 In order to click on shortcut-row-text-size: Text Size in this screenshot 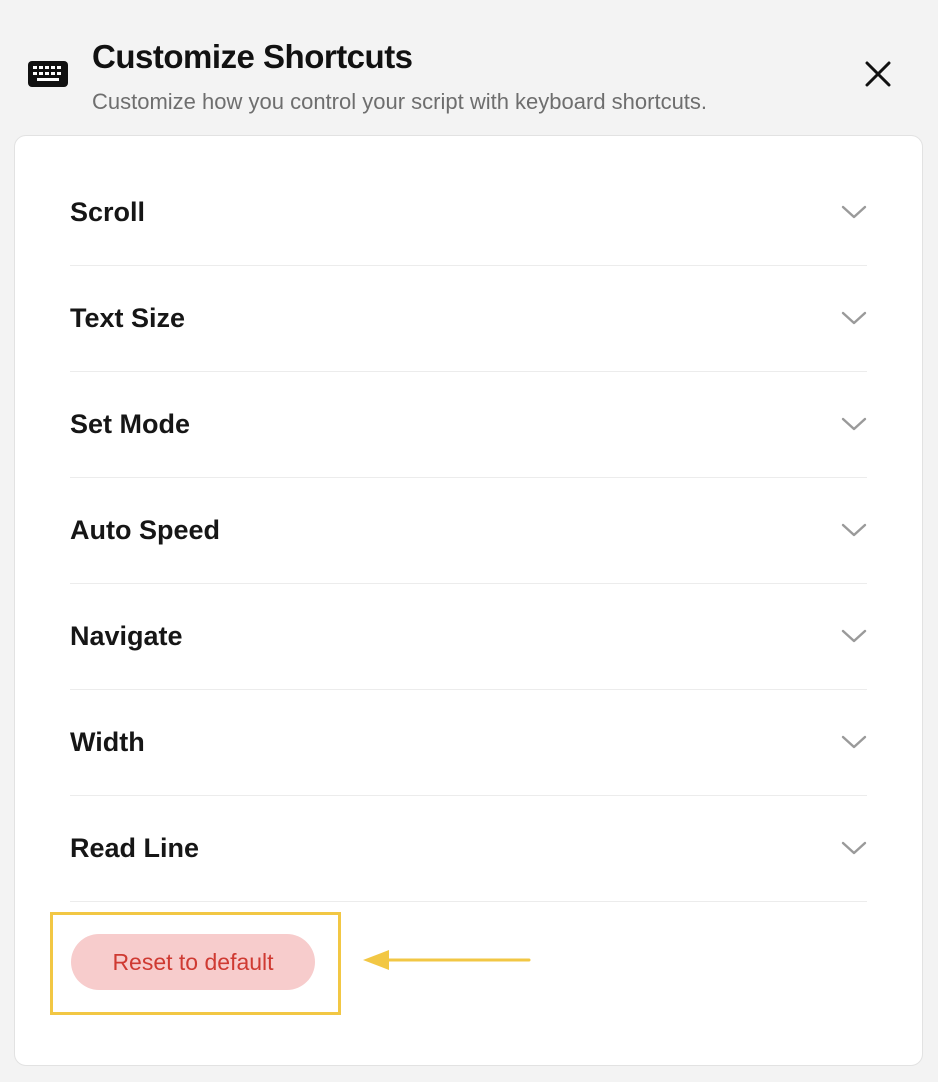, I will do `click(468, 319)`.